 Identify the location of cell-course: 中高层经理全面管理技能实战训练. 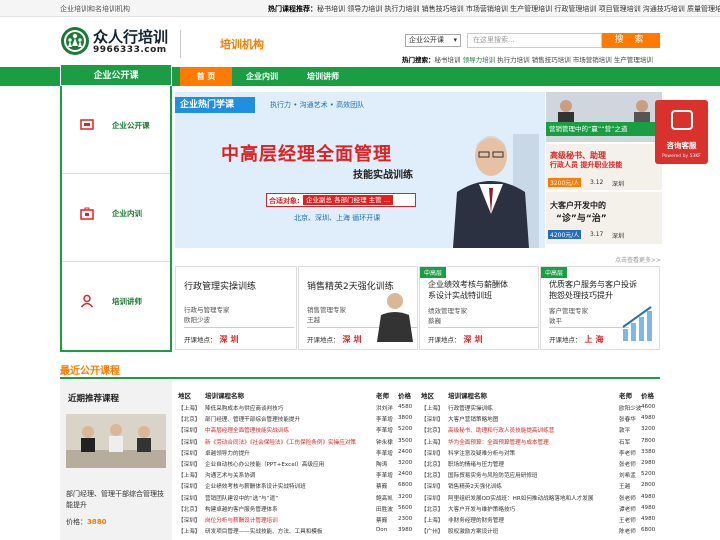
(247, 431).